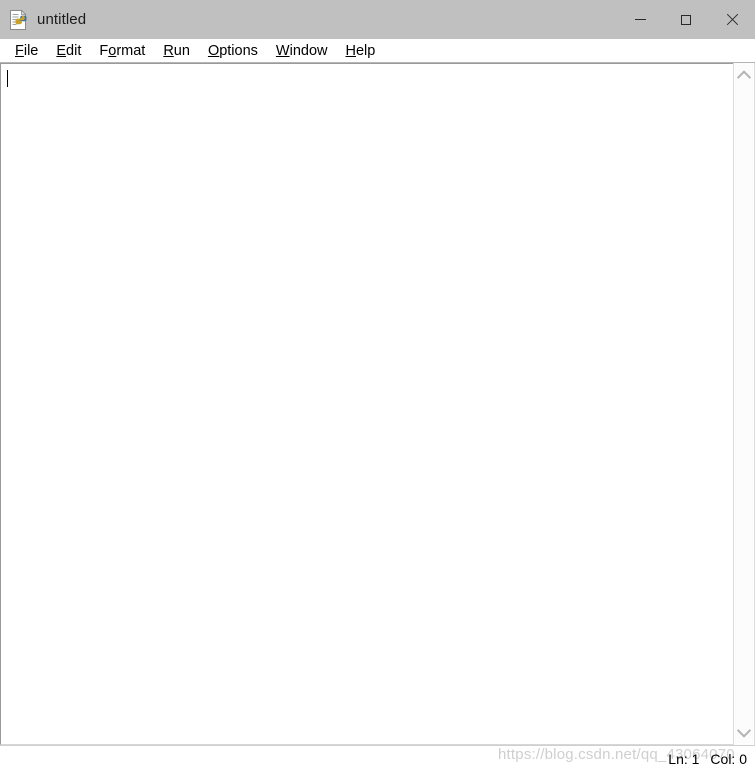  I want to click on menu-item-file: File, so click(26, 51).